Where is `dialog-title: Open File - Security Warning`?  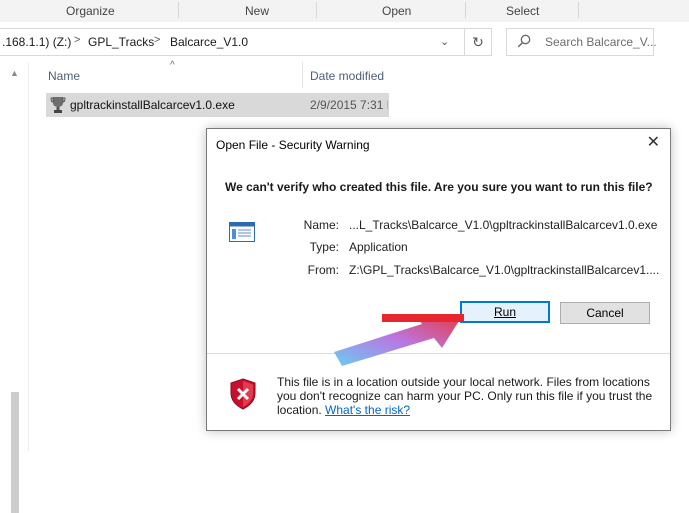
dialog-title: Open File - Security Warning is located at coordinates (293, 145).